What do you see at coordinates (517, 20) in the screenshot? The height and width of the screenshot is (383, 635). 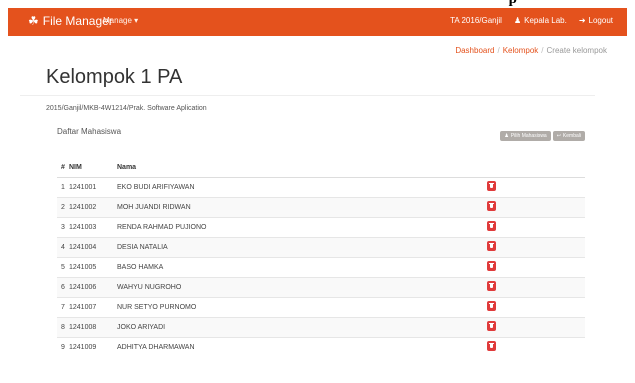 I see `user-icon: ♟` at bounding box center [517, 20].